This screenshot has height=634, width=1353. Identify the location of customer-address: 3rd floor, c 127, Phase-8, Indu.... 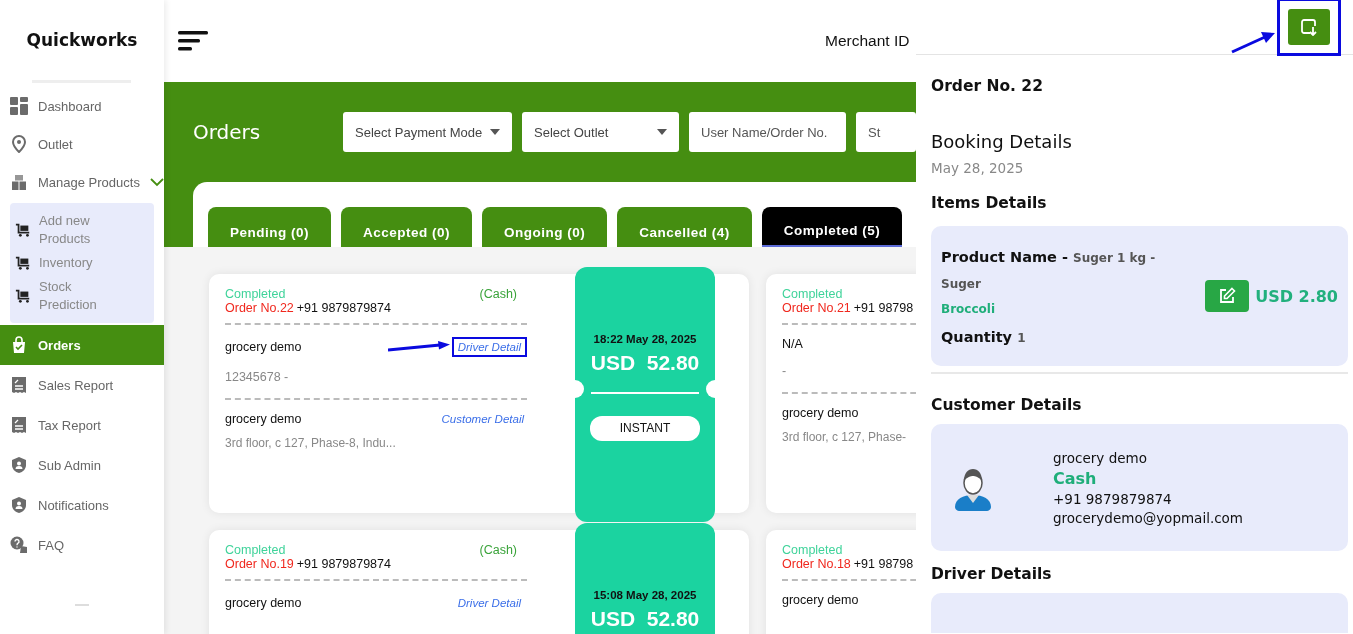
(311, 443).